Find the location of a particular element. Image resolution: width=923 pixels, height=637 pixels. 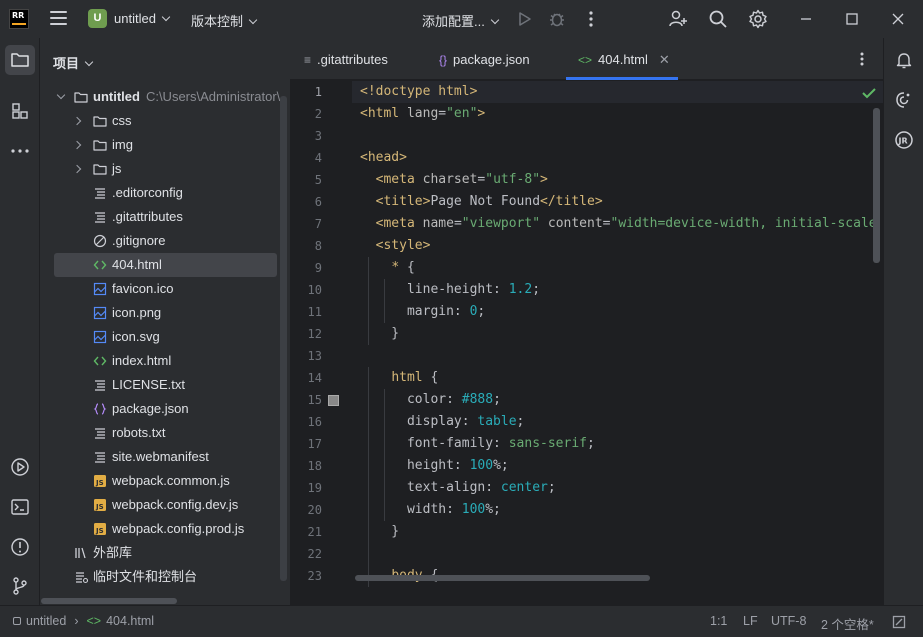

tab-gitattributes: ≡ .gitattributes is located at coordinates (346, 59).